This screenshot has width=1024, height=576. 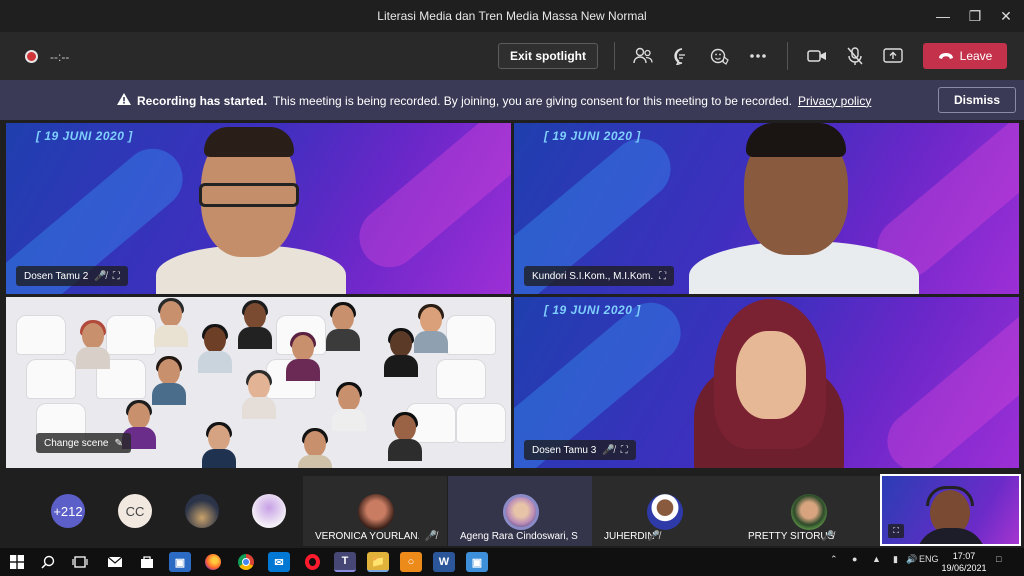 I want to click on toolbar-divider, so click(x=614, y=56).